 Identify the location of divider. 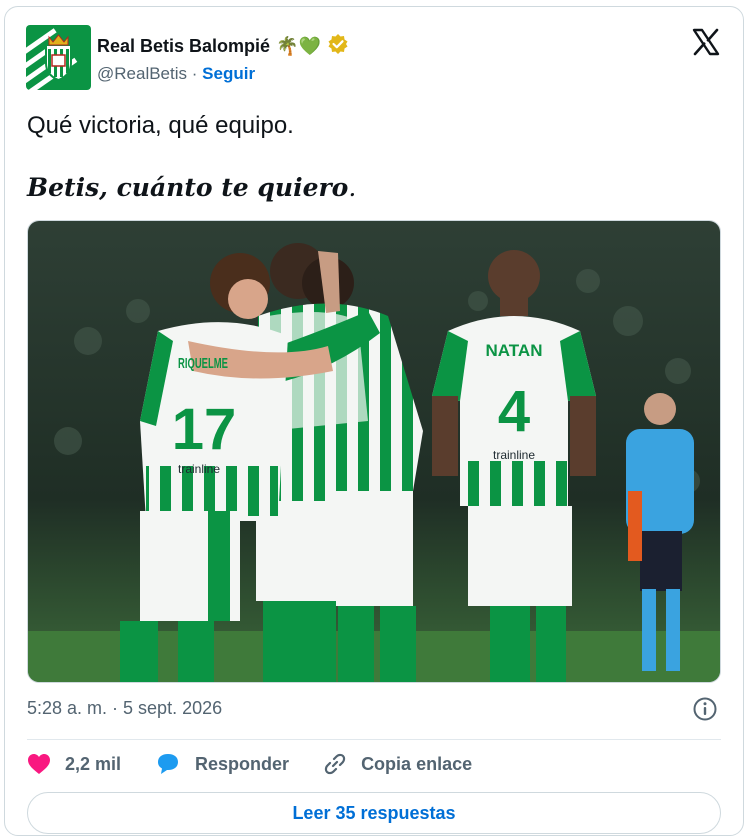
(374, 739).